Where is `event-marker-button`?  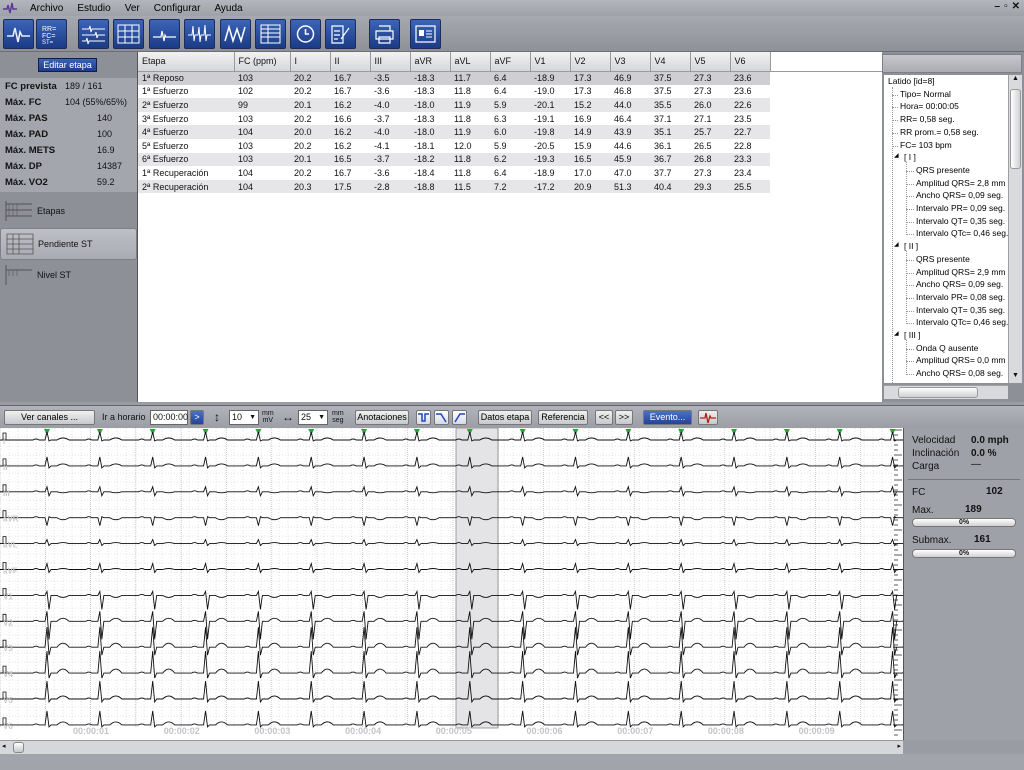 event-marker-button is located at coordinates (708, 417).